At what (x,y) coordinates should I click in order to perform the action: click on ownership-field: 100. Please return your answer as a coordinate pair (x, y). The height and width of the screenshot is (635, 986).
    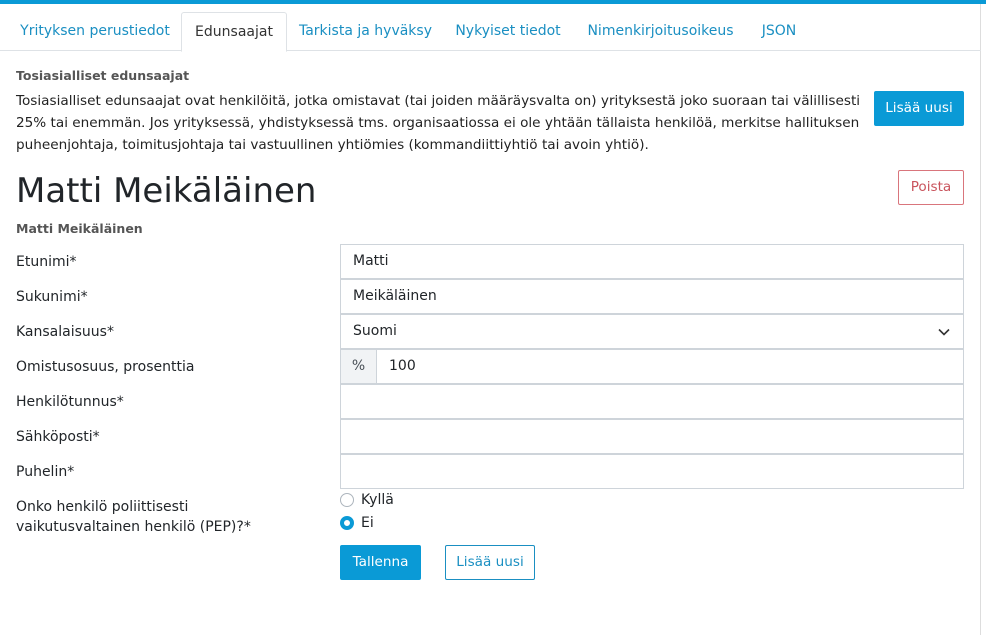
    Looking at the image, I should click on (670, 366).